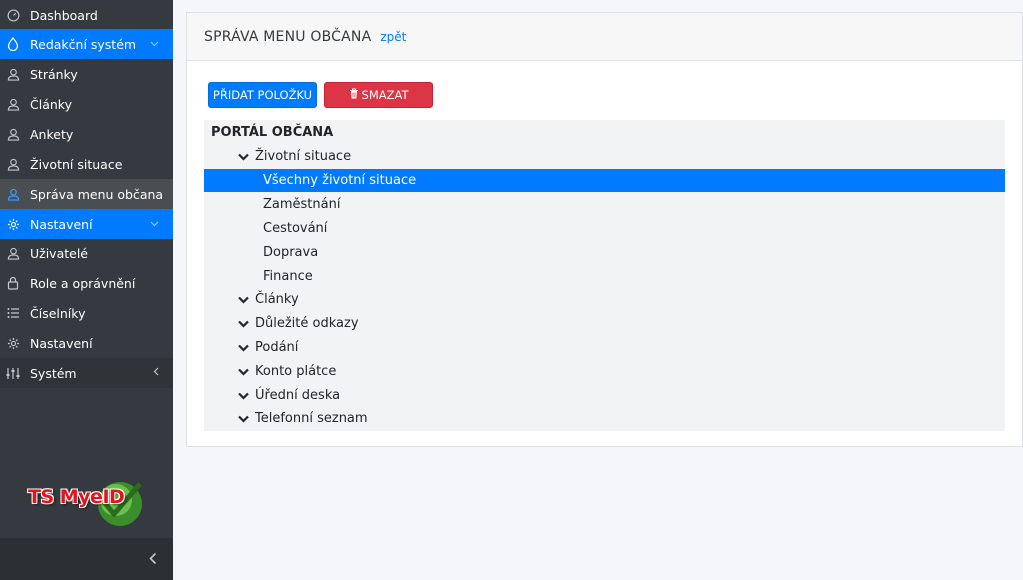  What do you see at coordinates (54, 74) in the screenshot?
I see `sidebar-item-label: Stránky` at bounding box center [54, 74].